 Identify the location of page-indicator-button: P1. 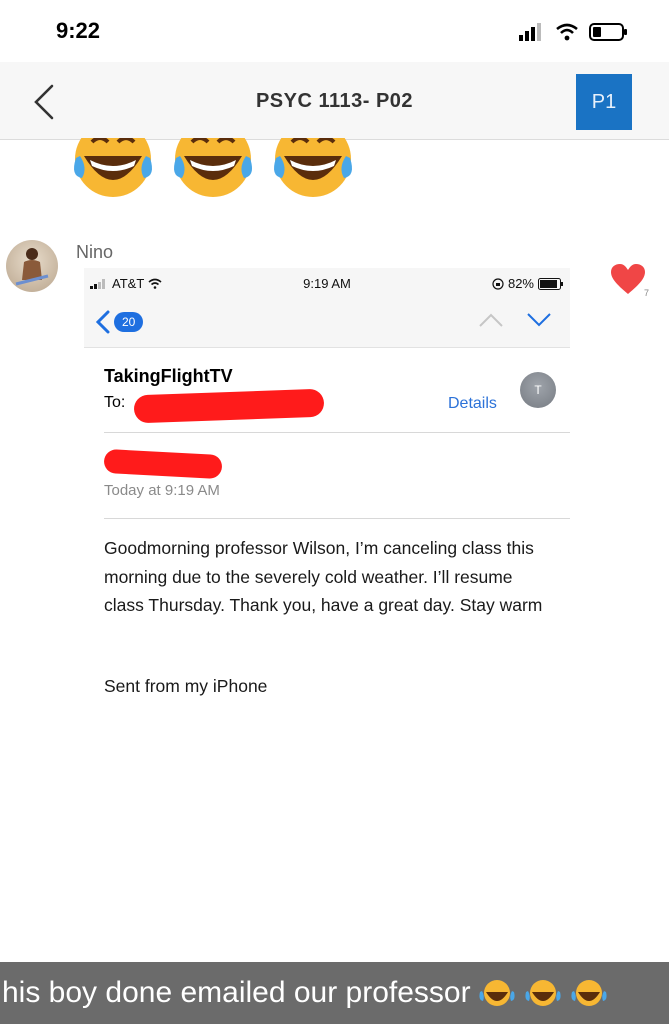
(604, 102).